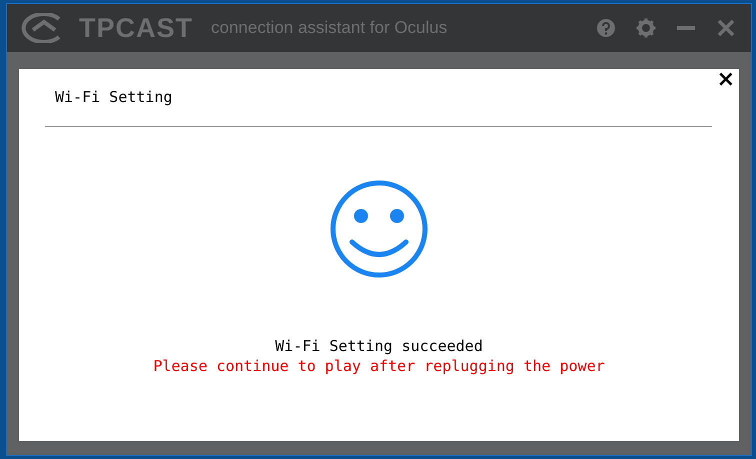 The width and height of the screenshot is (756, 459). I want to click on success-message: Wi-Fi Setting succeeded, so click(379, 346).